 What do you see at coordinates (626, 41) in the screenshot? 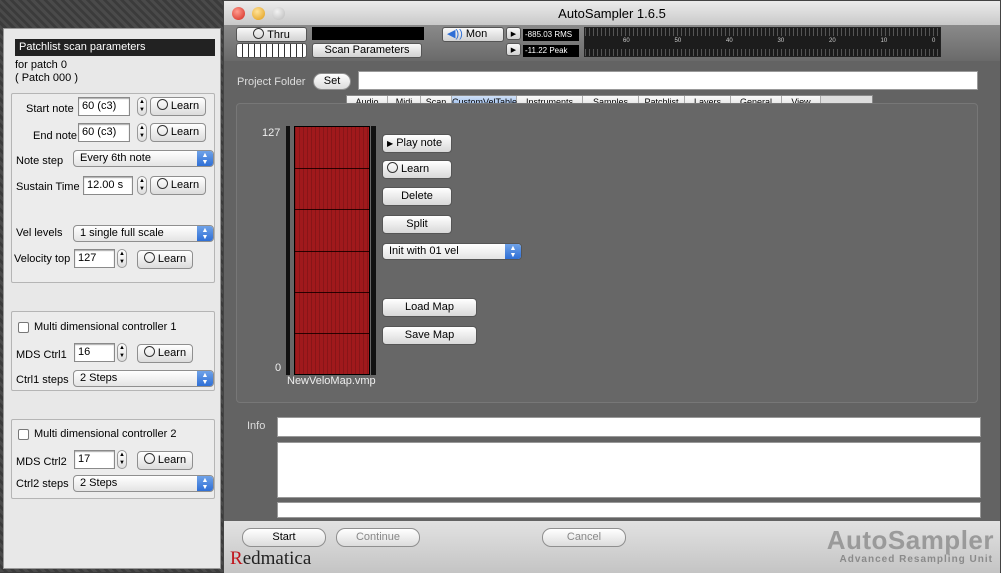
I see `level-scale-tick: 60` at bounding box center [626, 41].